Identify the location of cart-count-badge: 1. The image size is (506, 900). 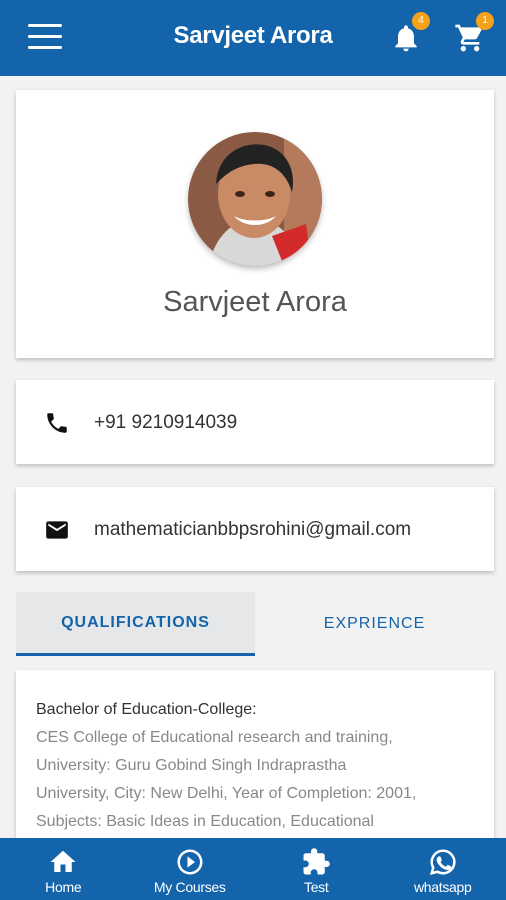
(485, 21).